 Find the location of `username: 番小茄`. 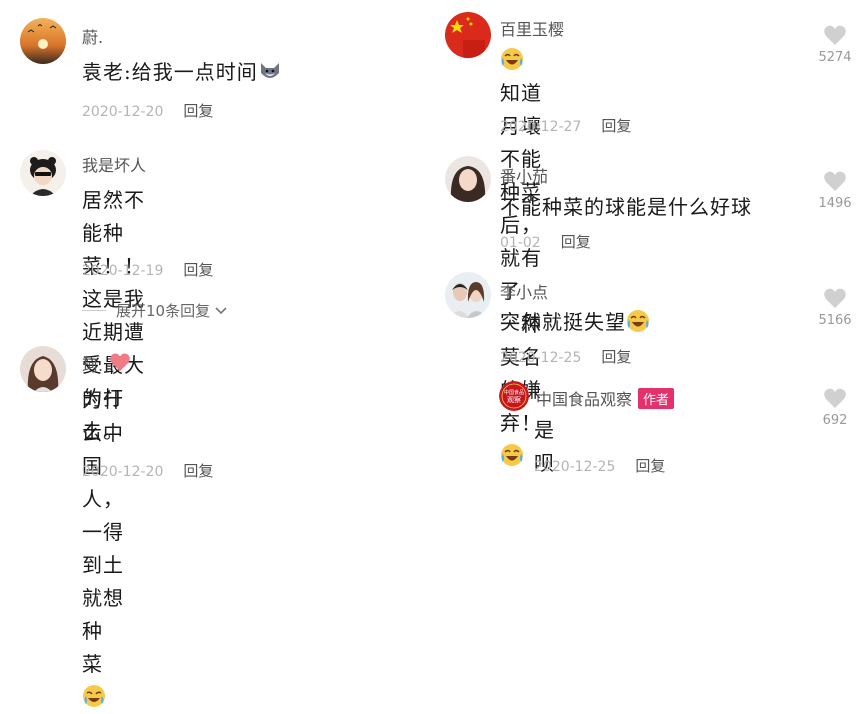

username: 番小茄 is located at coordinates (524, 175).